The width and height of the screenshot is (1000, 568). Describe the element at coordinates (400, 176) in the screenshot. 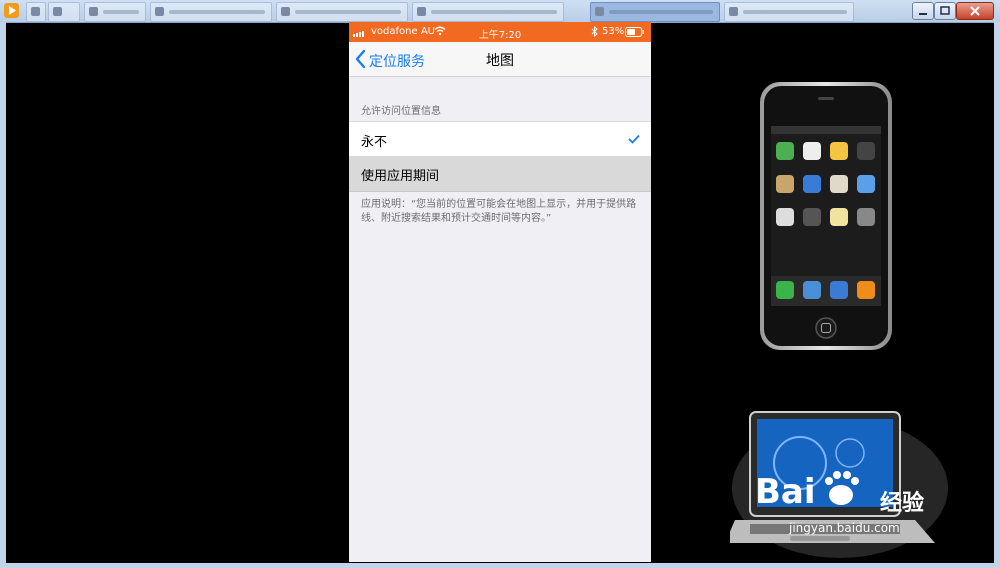

I see `option-while-using-label: 使用应用期间` at that location.